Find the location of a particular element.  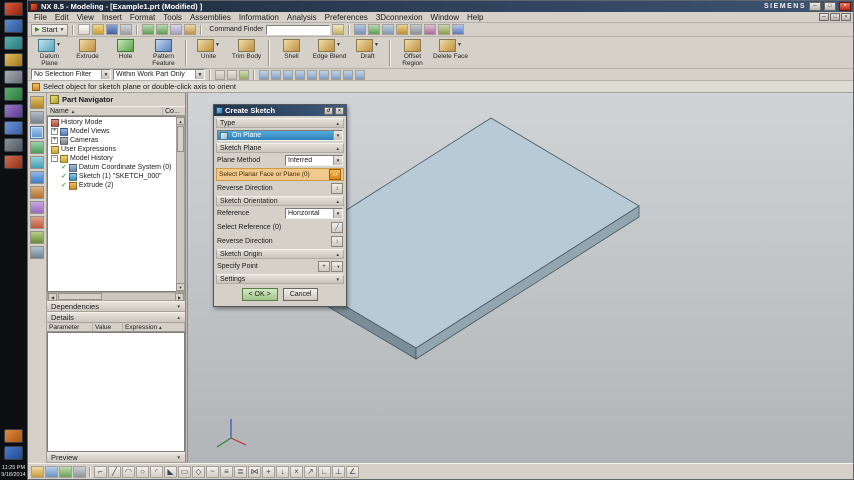

scroll-up-icon: ▲ is located at coordinates (180, 121).